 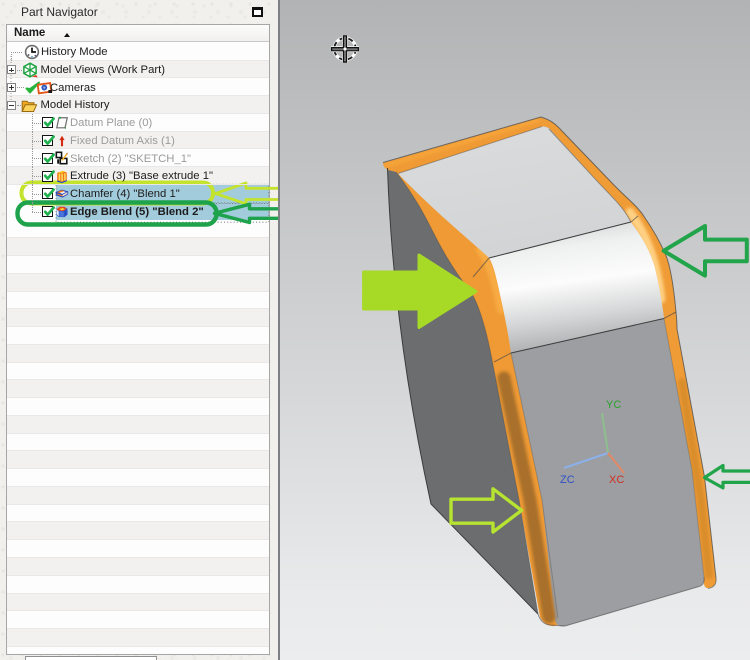 What do you see at coordinates (567, 480) in the screenshot?
I see `svg-text: ZC` at bounding box center [567, 480].